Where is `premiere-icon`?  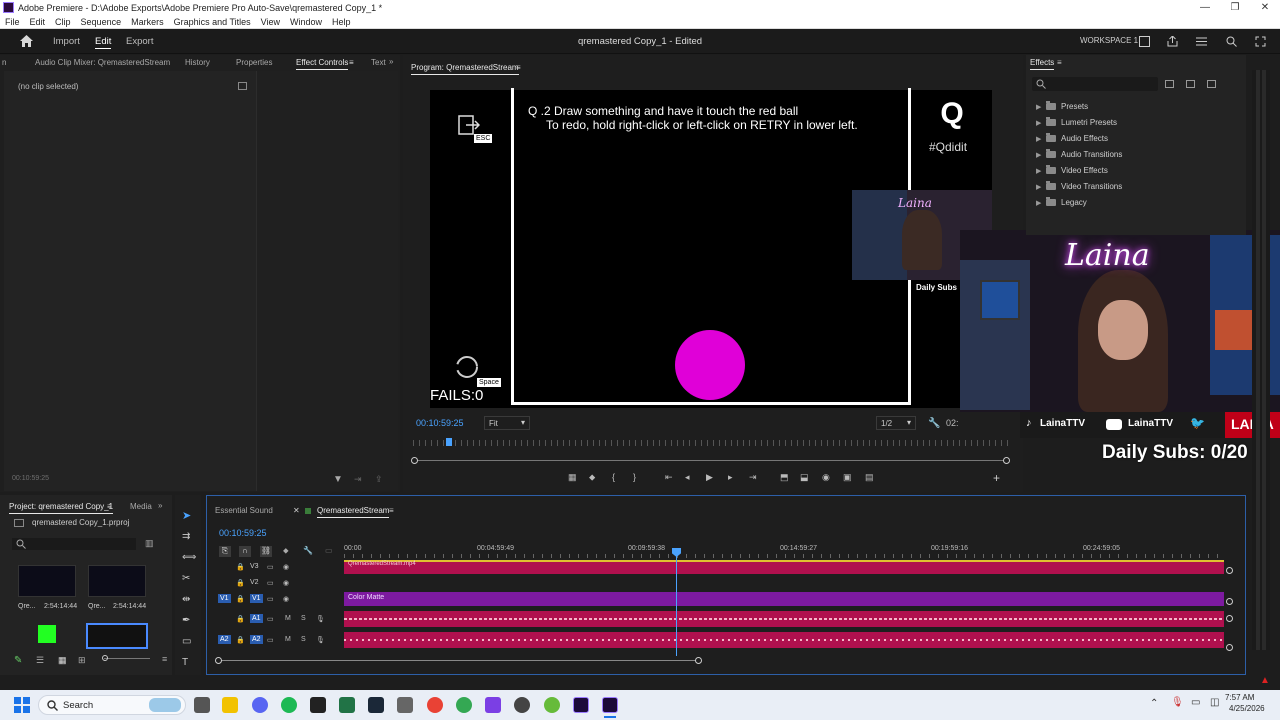 premiere-icon is located at coordinates (581, 705).